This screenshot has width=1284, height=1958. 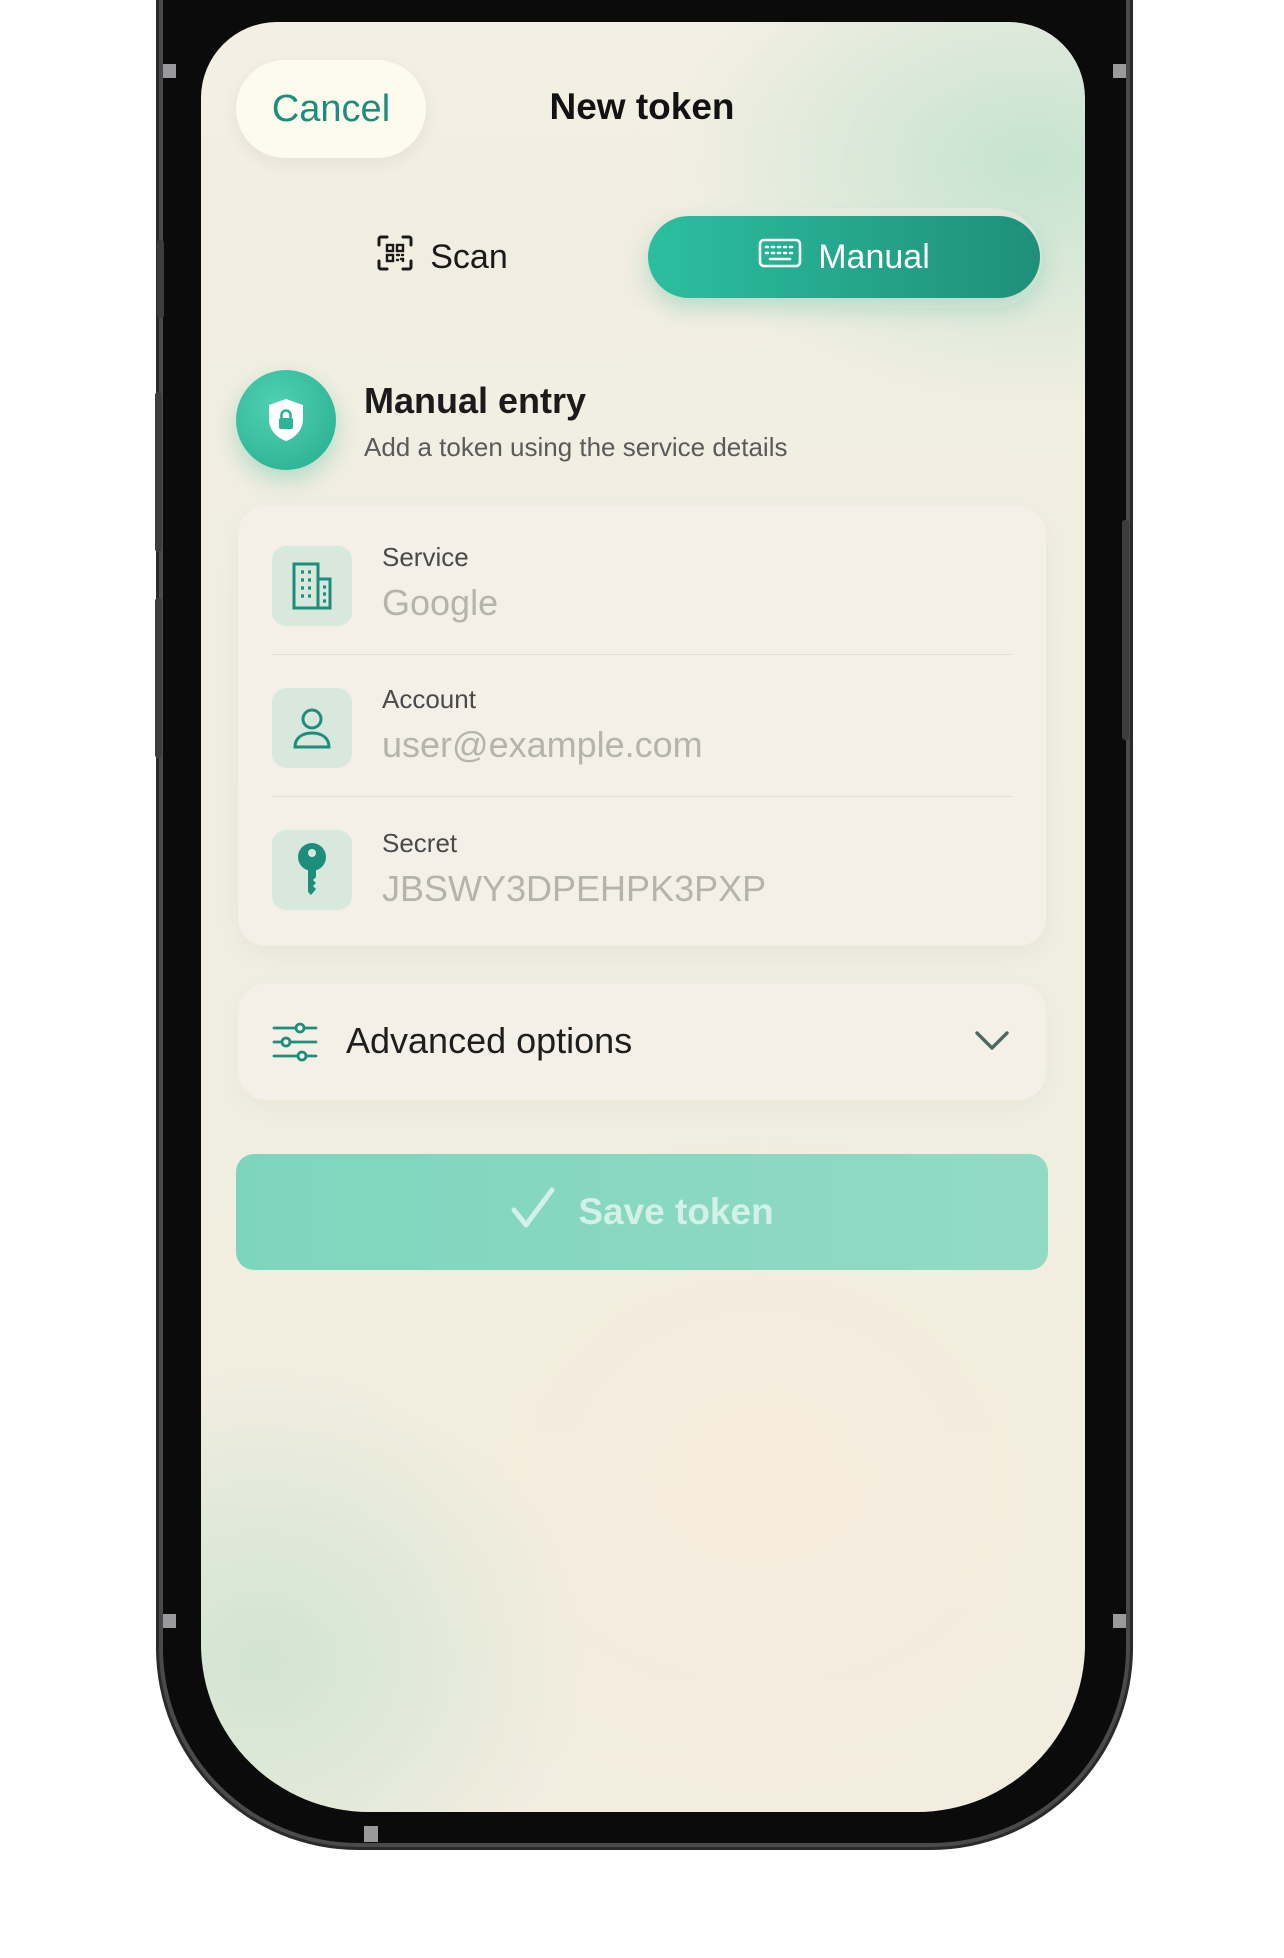 What do you see at coordinates (874, 256) in the screenshot?
I see `tab-manual-label: Manual` at bounding box center [874, 256].